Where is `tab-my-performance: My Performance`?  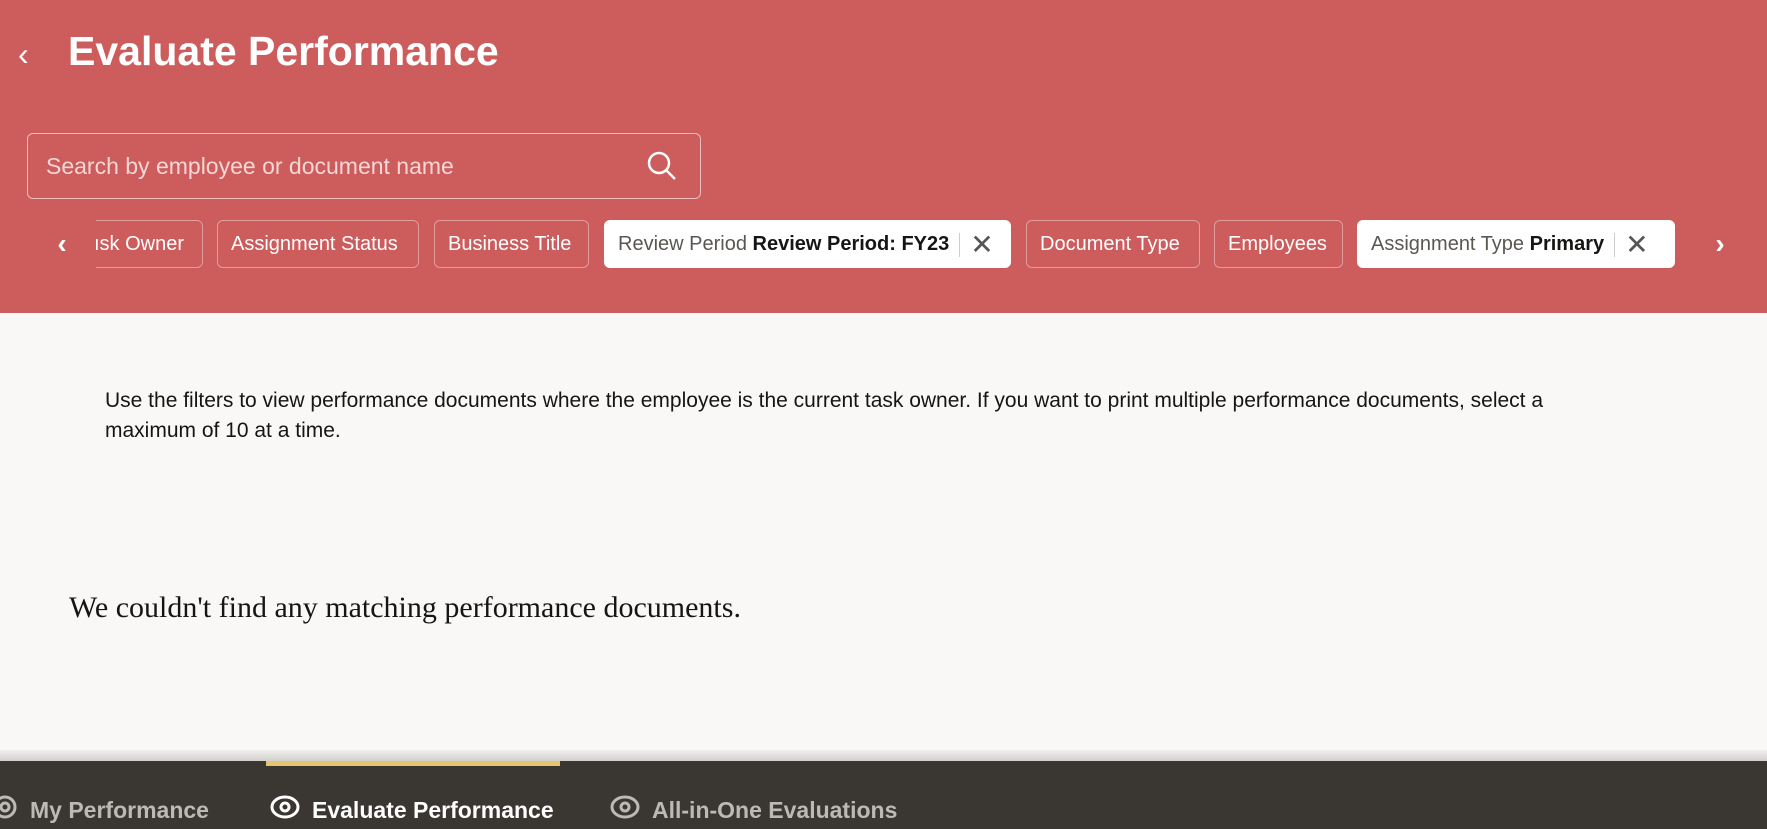
tab-my-performance: My Performance is located at coordinates (104, 810).